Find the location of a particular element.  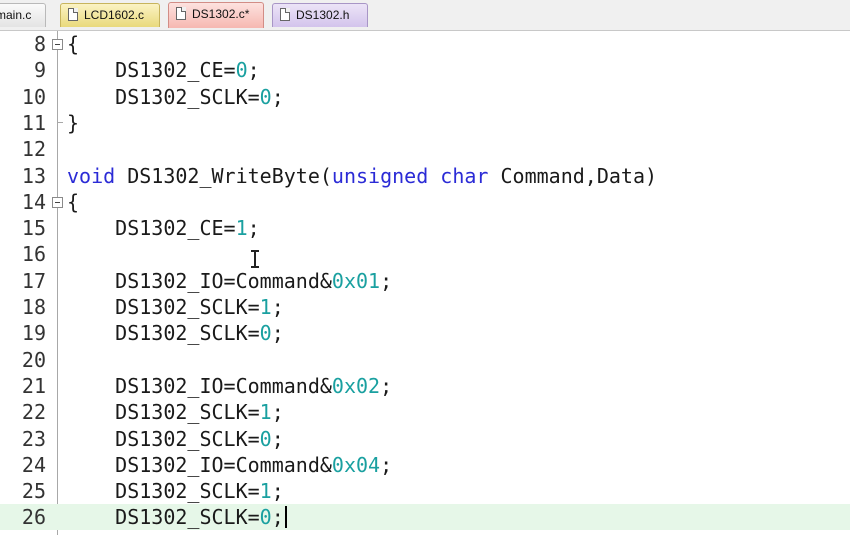

code-token: DS1302_WriteByte( is located at coordinates (223, 175).